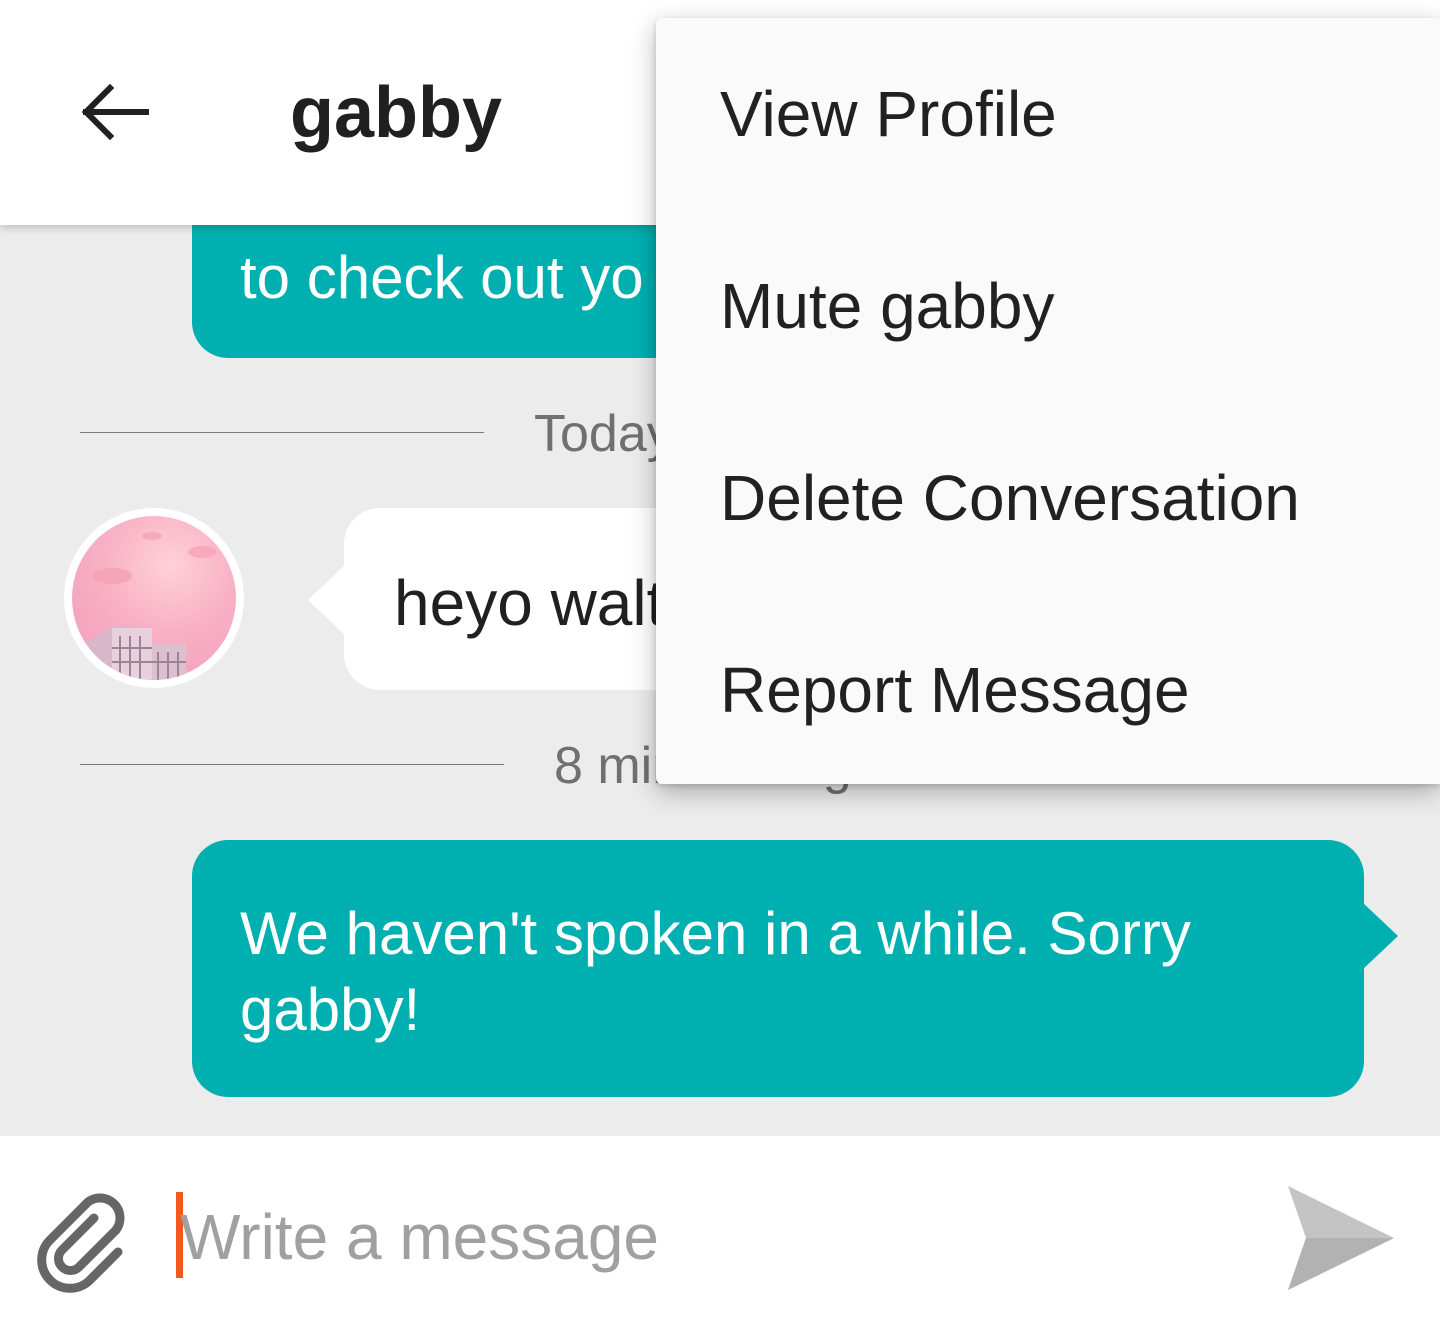 The width and height of the screenshot is (1440, 1336). I want to click on paperclip-icon, so click(81, 1243).